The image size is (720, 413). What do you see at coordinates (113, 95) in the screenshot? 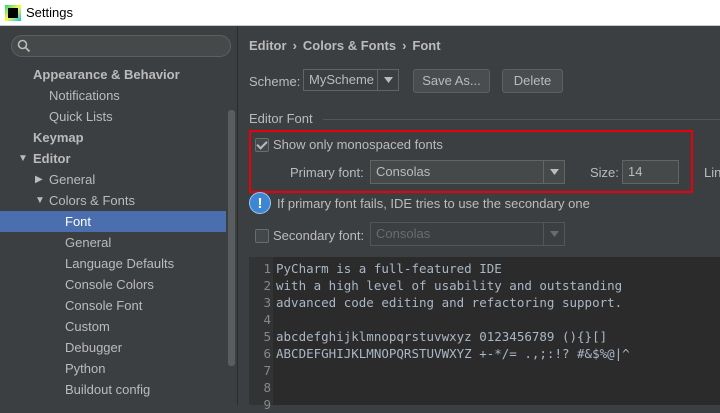
I see `tree-item-notifications: Notifications` at bounding box center [113, 95].